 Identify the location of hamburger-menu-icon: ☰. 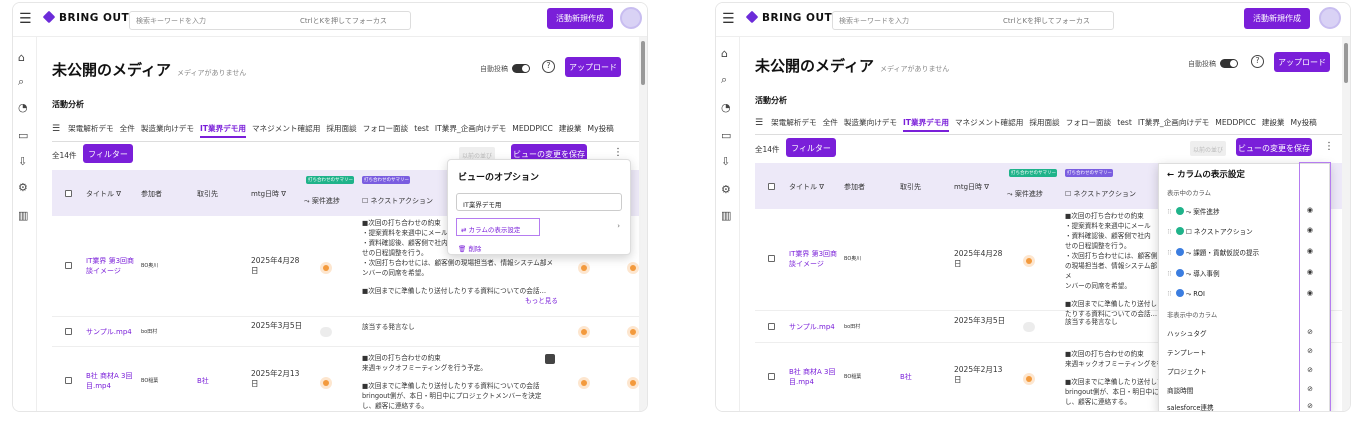
(728, 19).